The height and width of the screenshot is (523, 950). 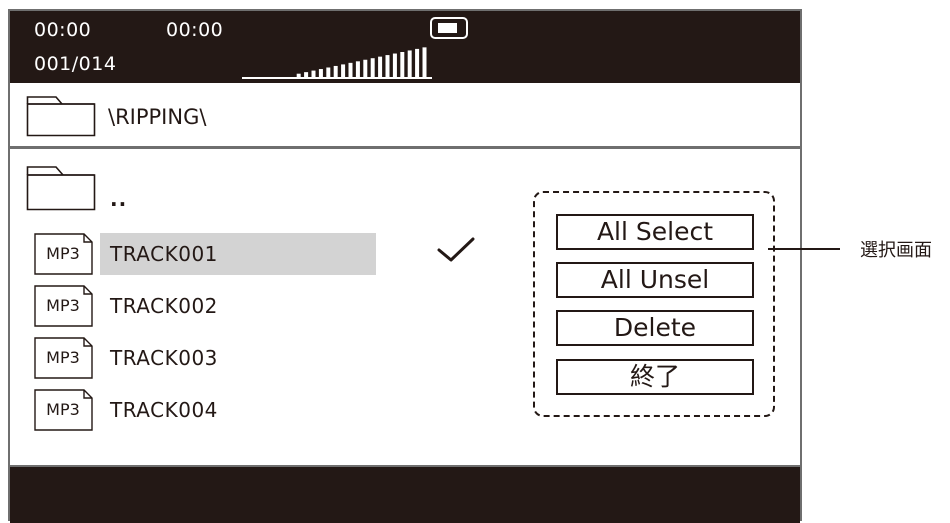 I want to click on path-bar: \RIPPING\, so click(x=405, y=116).